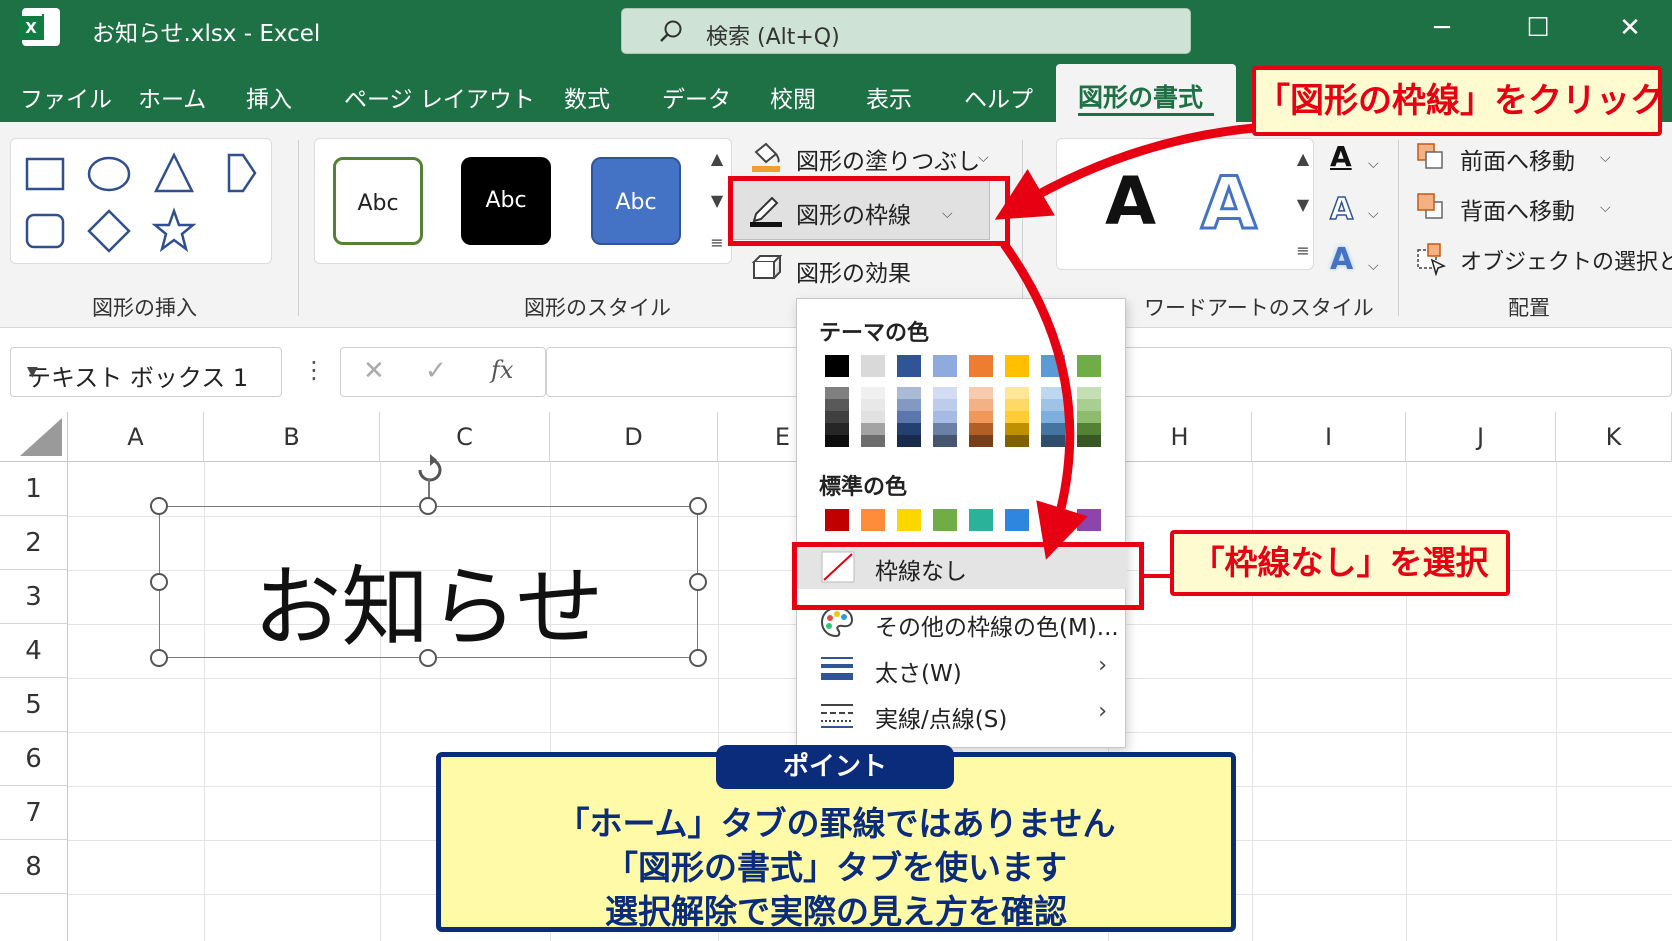 Image resolution: width=1672 pixels, height=941 pixels. Describe the element at coordinates (1329, 437) in the screenshot. I see `column-header-i: I` at that location.